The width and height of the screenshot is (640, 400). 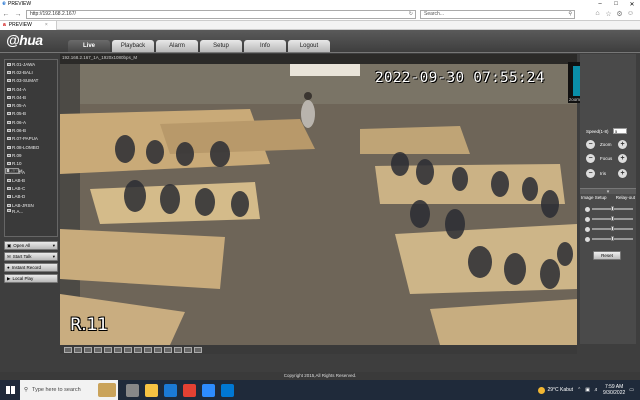 What do you see at coordinates (630, 14) in the screenshot?
I see `smiley-icon: ☺` at bounding box center [630, 14].